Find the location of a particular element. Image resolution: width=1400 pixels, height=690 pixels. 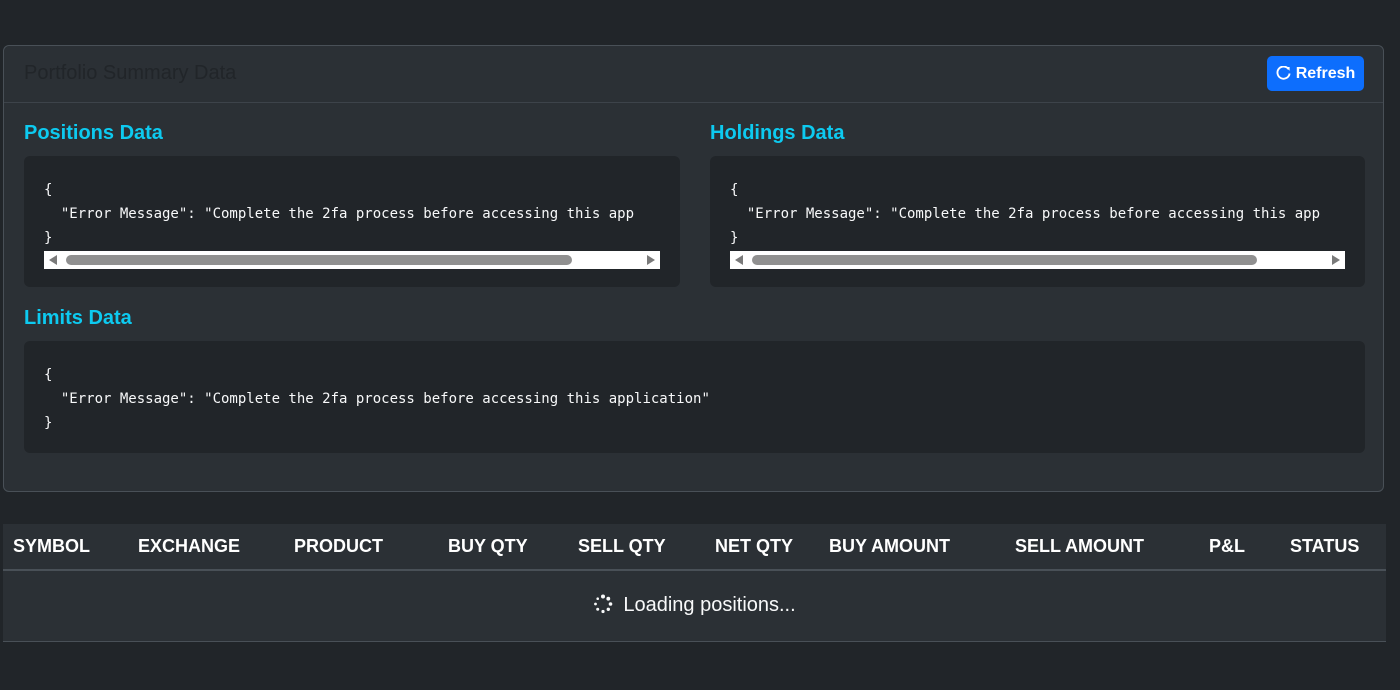

col-net-qty: NET QTY is located at coordinates (762, 547).